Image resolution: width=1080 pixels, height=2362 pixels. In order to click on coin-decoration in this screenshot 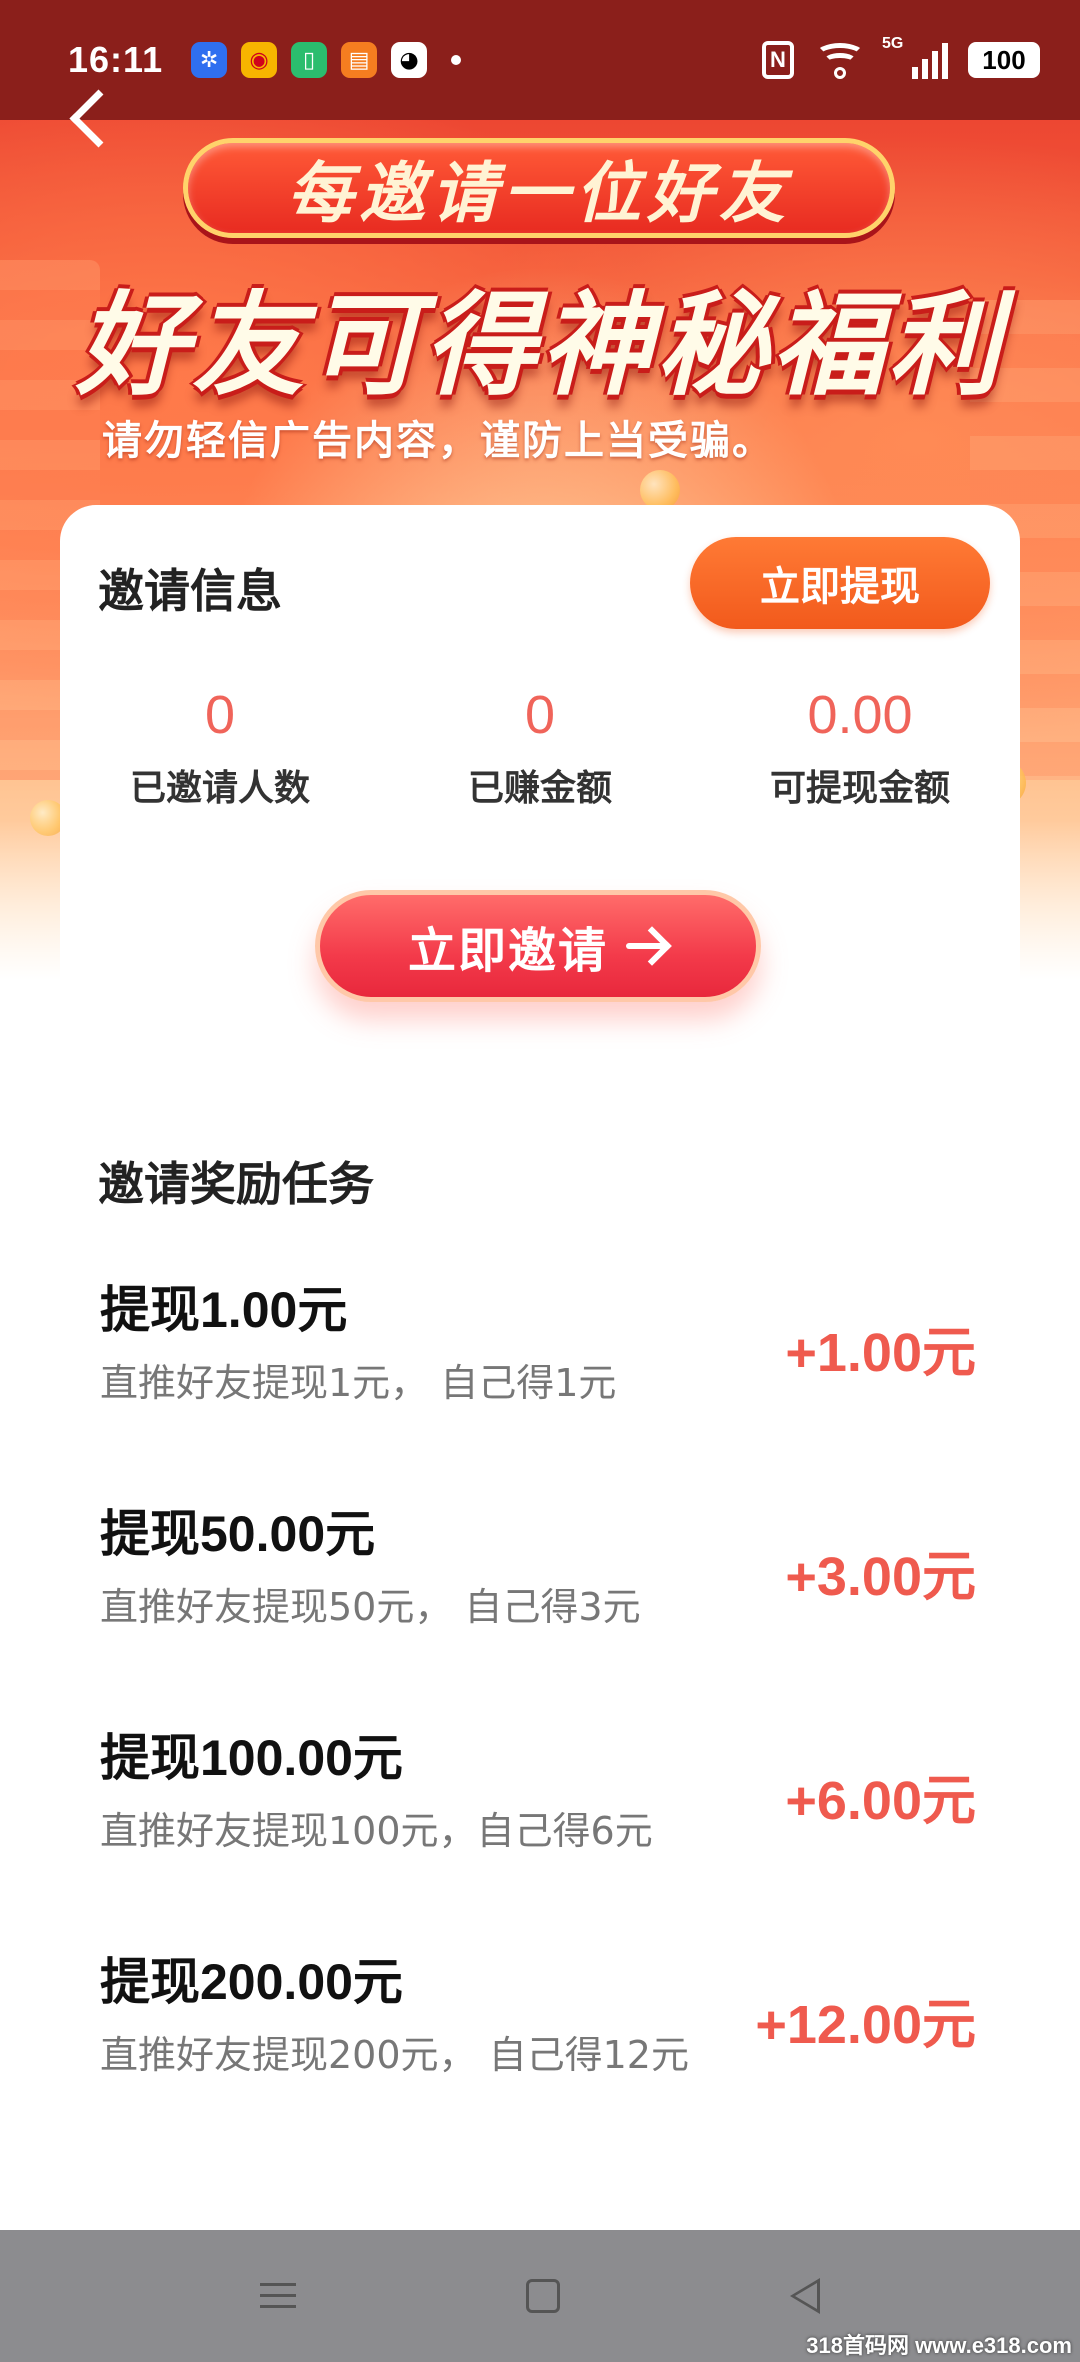, I will do `click(660, 490)`.